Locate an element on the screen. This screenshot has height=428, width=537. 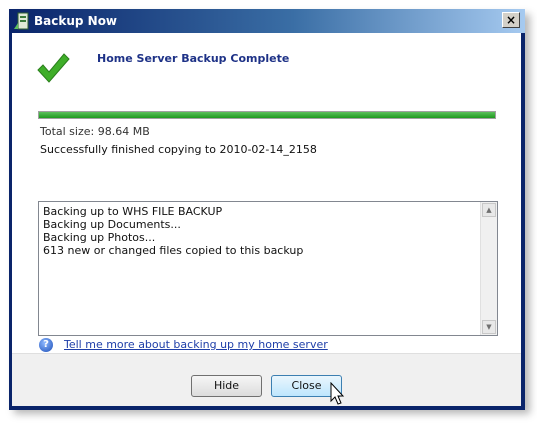
scroll-up-button: ▲ is located at coordinates (489, 210).